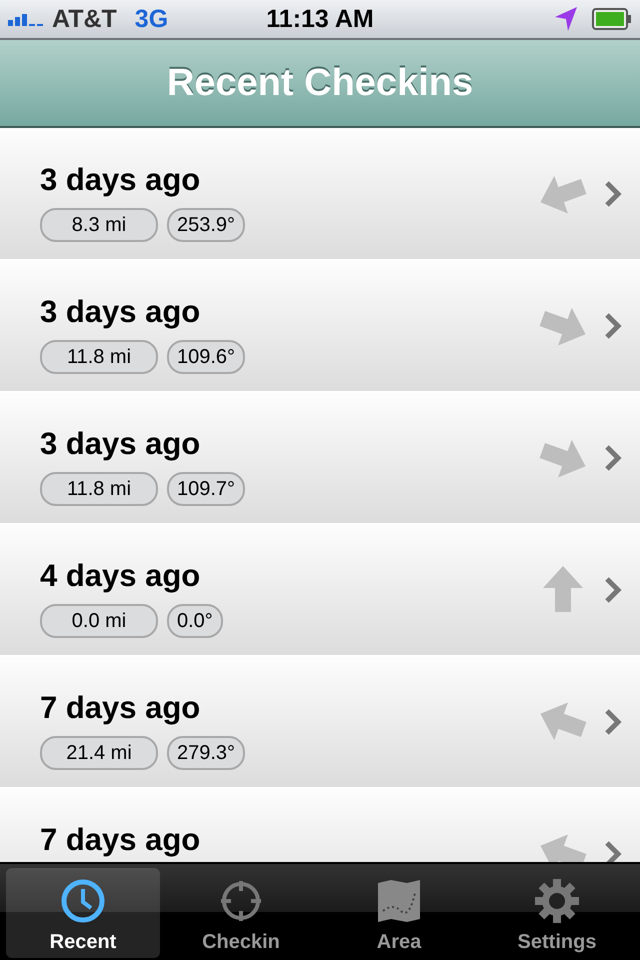 This screenshot has width=640, height=960. I want to click on distance-badge: 8.3 mi, so click(99, 225).